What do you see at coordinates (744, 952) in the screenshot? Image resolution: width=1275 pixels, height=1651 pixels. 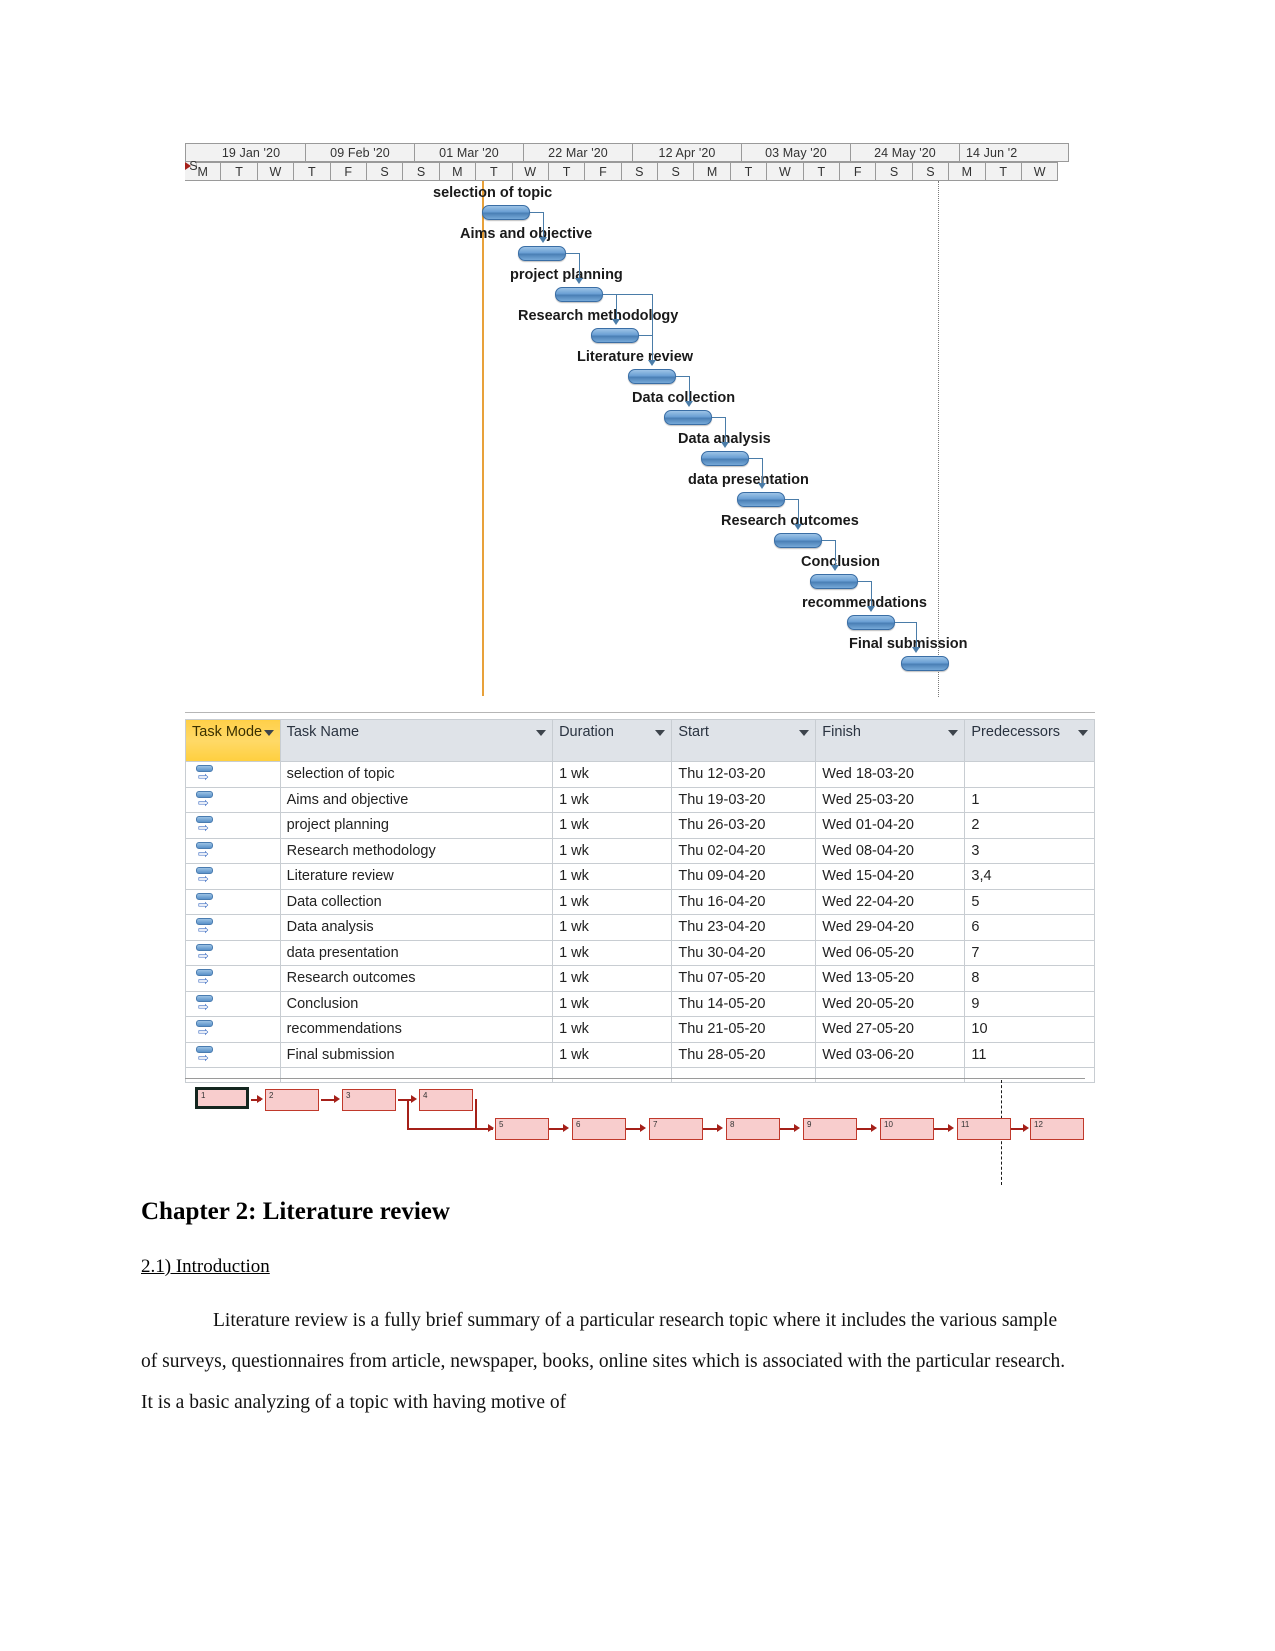 I see `cell-start: Thu 30-04-20` at bounding box center [744, 952].